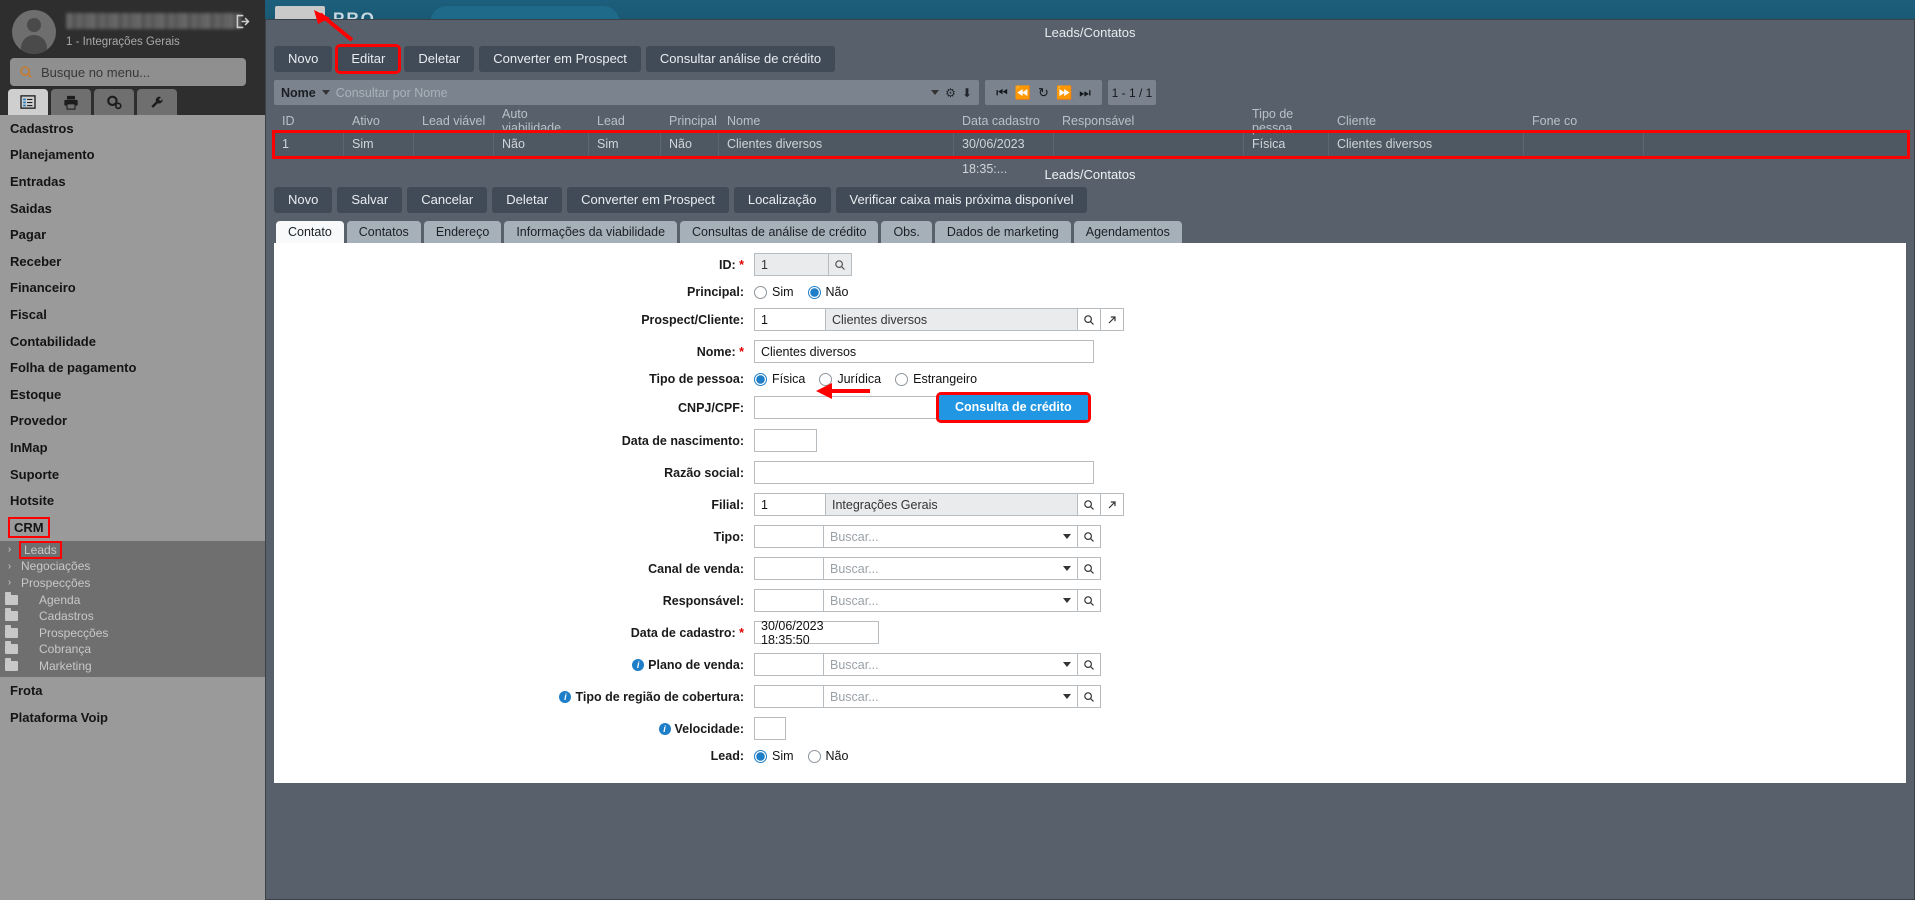 The image size is (1915, 900). Describe the element at coordinates (924, 351) in the screenshot. I see `nome-field: Clientes diversos` at that location.